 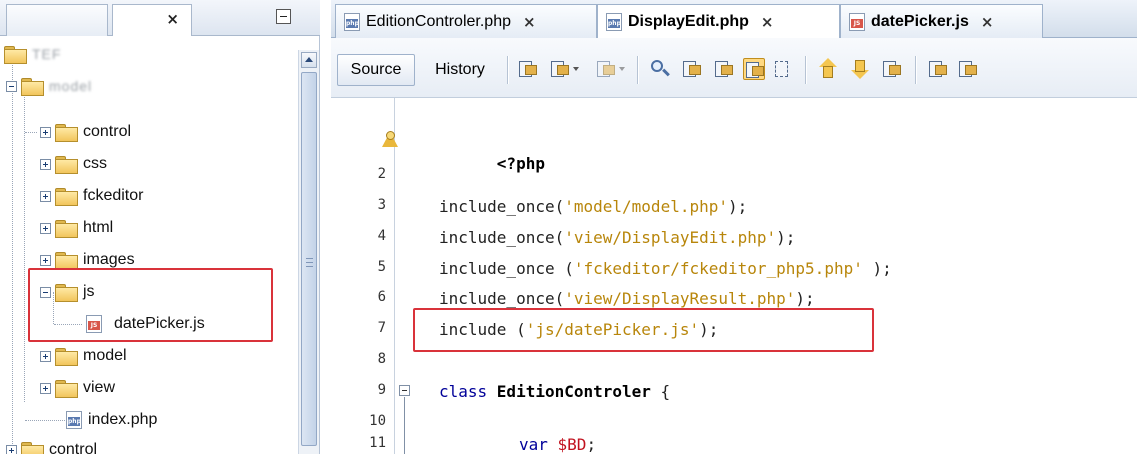 What do you see at coordinates (381, 390) in the screenshot?
I see `line-number: 9` at bounding box center [381, 390].